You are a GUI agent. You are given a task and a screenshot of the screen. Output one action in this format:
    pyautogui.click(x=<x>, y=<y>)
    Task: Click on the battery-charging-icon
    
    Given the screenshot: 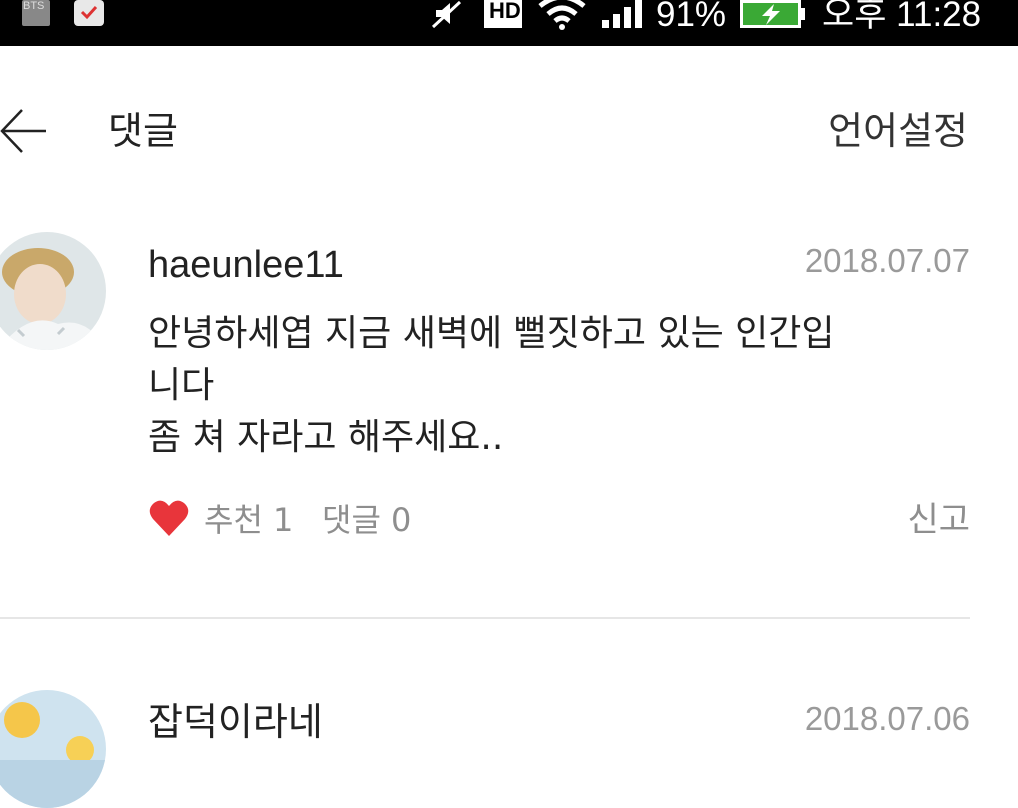 What is the action you would take?
    pyautogui.click(x=773, y=14)
    